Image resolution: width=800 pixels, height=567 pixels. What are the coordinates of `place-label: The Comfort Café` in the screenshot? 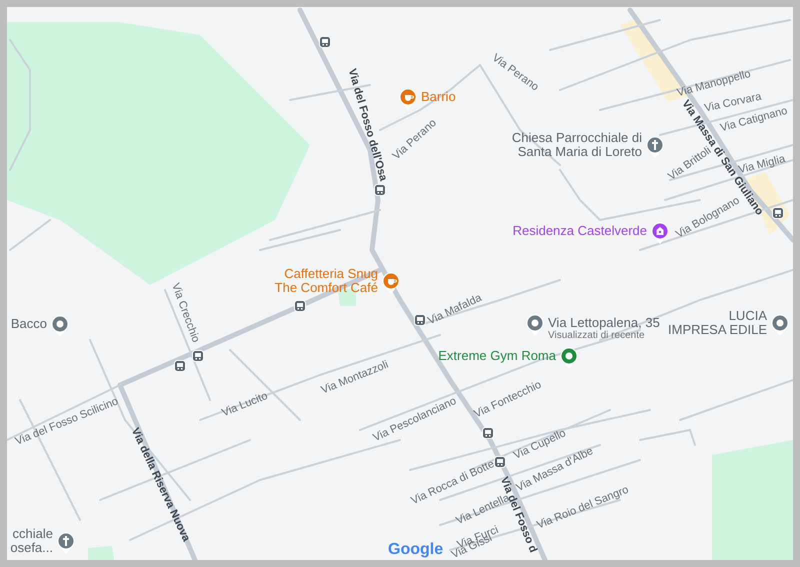 It's located at (326, 288).